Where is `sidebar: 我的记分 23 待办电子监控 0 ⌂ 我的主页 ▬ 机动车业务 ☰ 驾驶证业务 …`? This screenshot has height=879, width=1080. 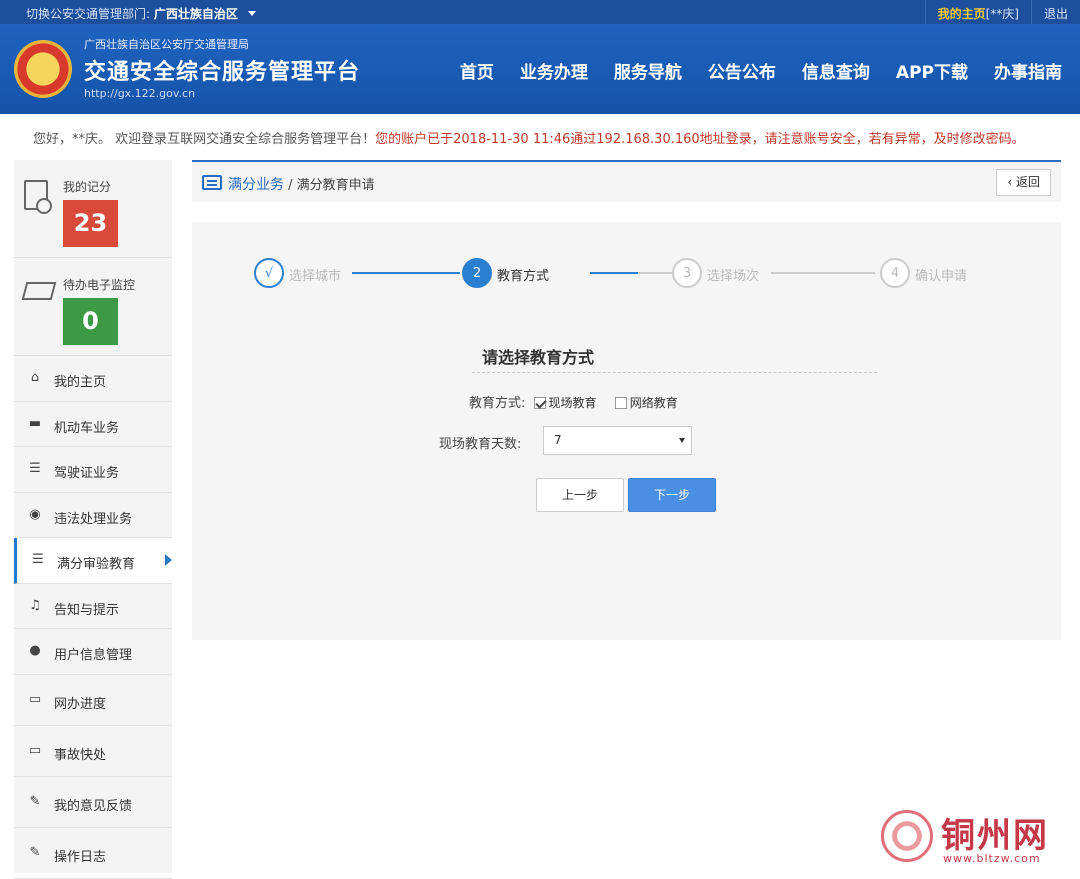 sidebar: 我的记分 23 待办电子监控 0 ⌂ 我的主页 ▬ 机动车业务 ☰ 驾驶证业务 … is located at coordinates (93, 519).